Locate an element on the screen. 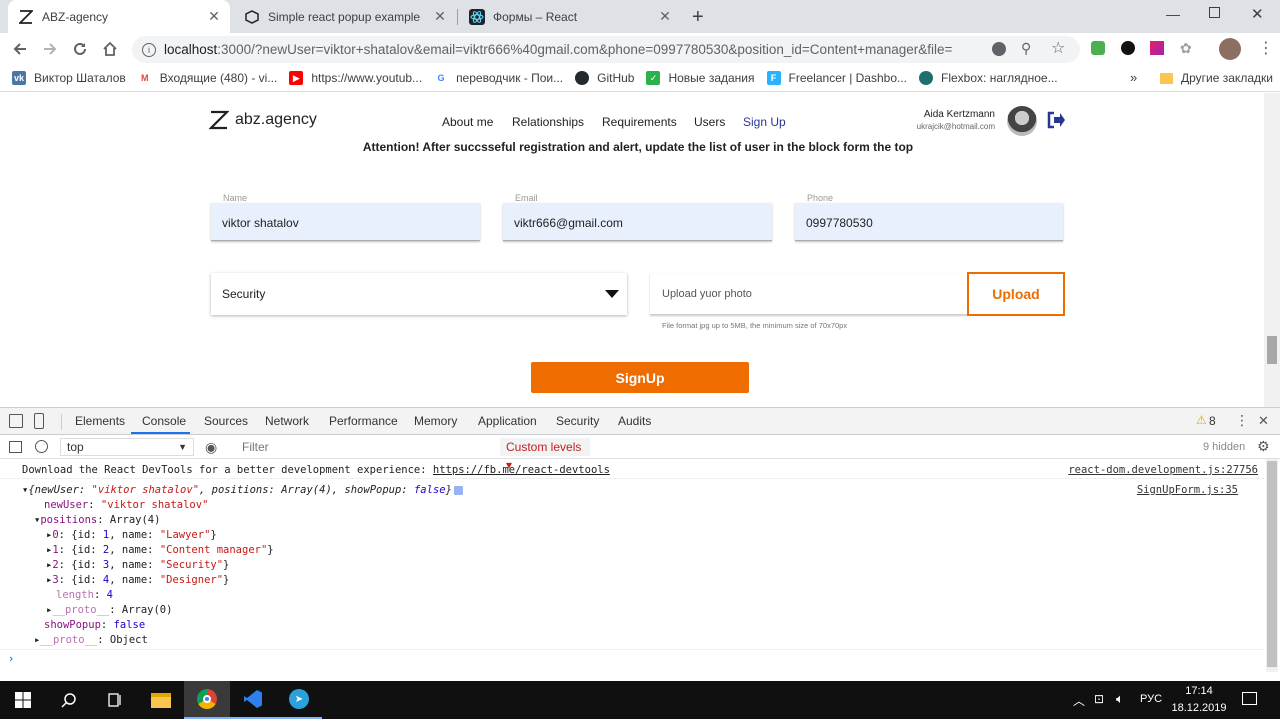 Image resolution: width=1280 pixels, height=719 pixels. tab-console: Console is located at coordinates (164, 421).